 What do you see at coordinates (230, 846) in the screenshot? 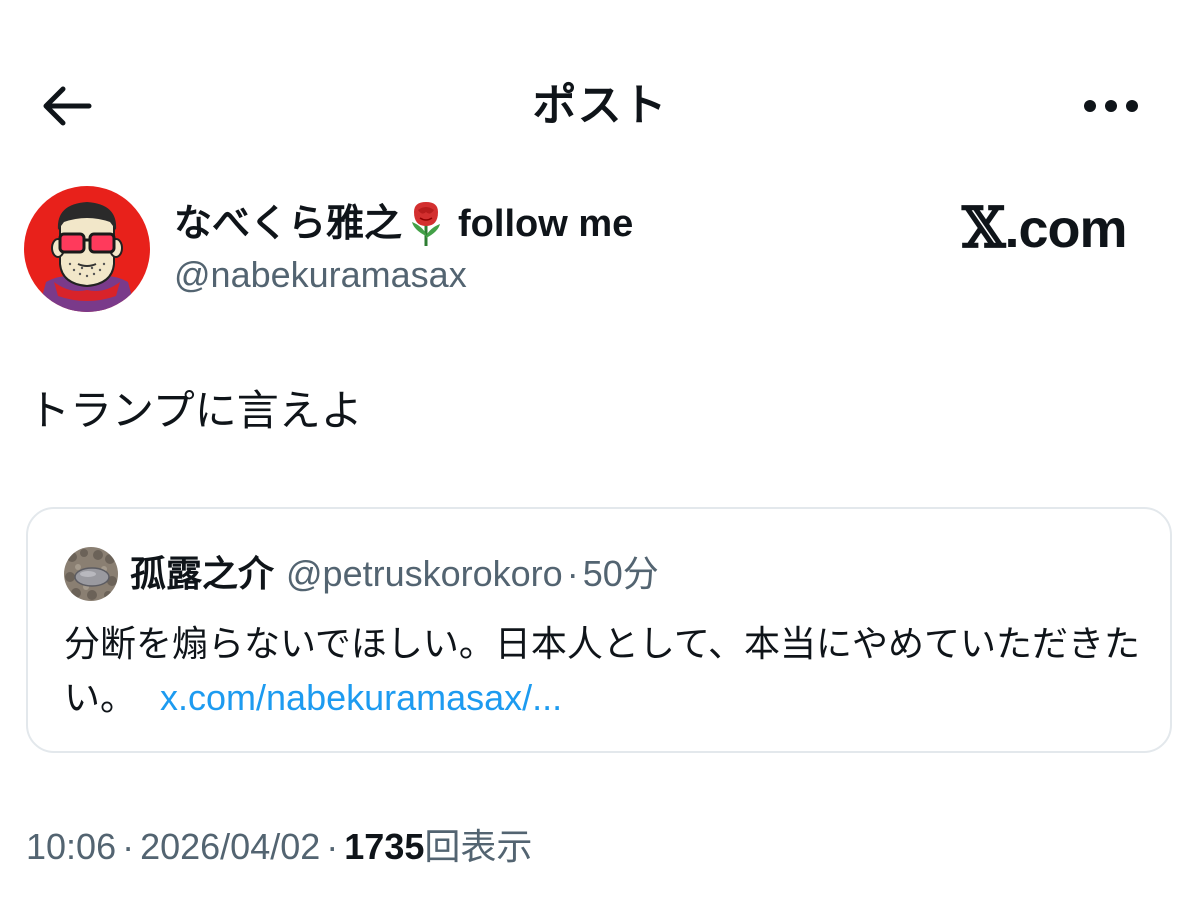
I see `post-date: 2026/04/02` at bounding box center [230, 846].